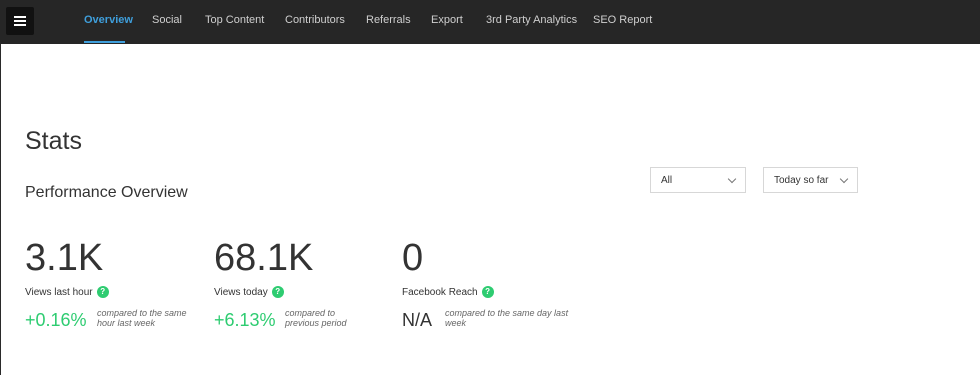  What do you see at coordinates (104, 42) in the screenshot?
I see `active-tab-indicator` at bounding box center [104, 42].